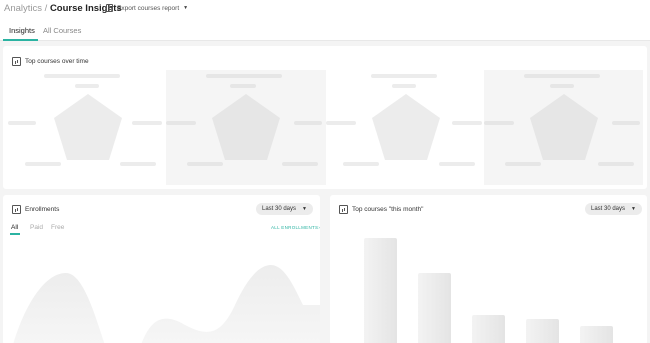 This screenshot has width=650, height=343. What do you see at coordinates (20, 40) in the screenshot?
I see `active-tab-indicator` at bounding box center [20, 40].